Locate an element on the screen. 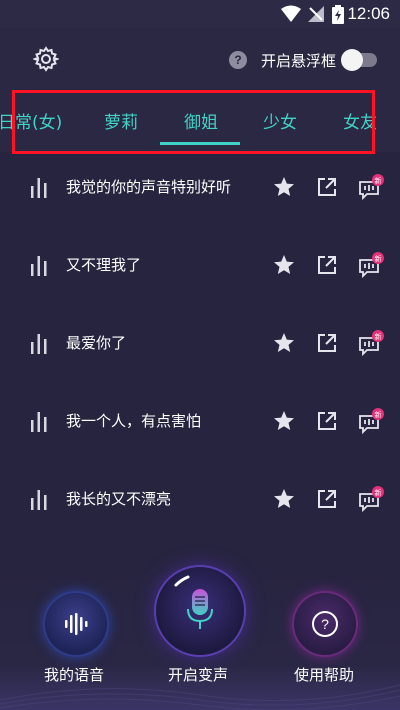 The height and width of the screenshot is (710, 400). wifi-icon is located at coordinates (291, 13).